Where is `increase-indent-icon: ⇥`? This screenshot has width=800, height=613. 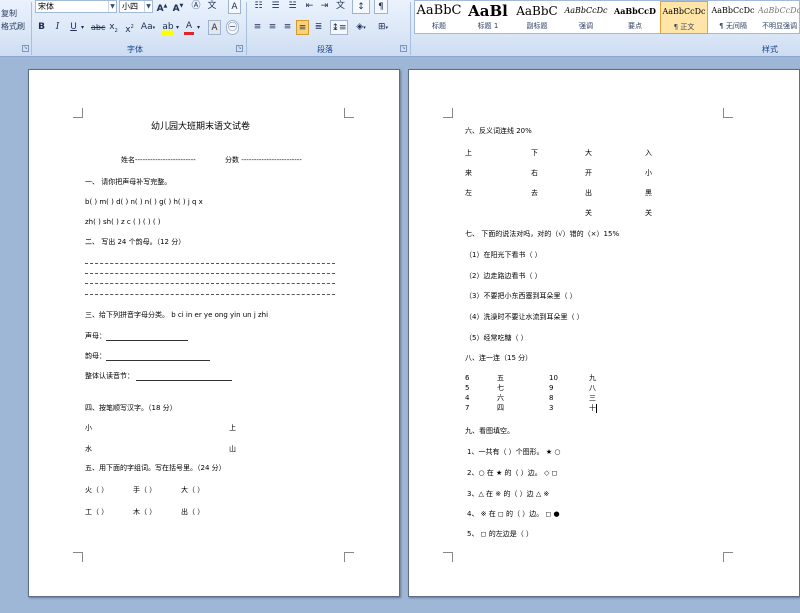 increase-indent-icon: ⇥ is located at coordinates (324, 7).